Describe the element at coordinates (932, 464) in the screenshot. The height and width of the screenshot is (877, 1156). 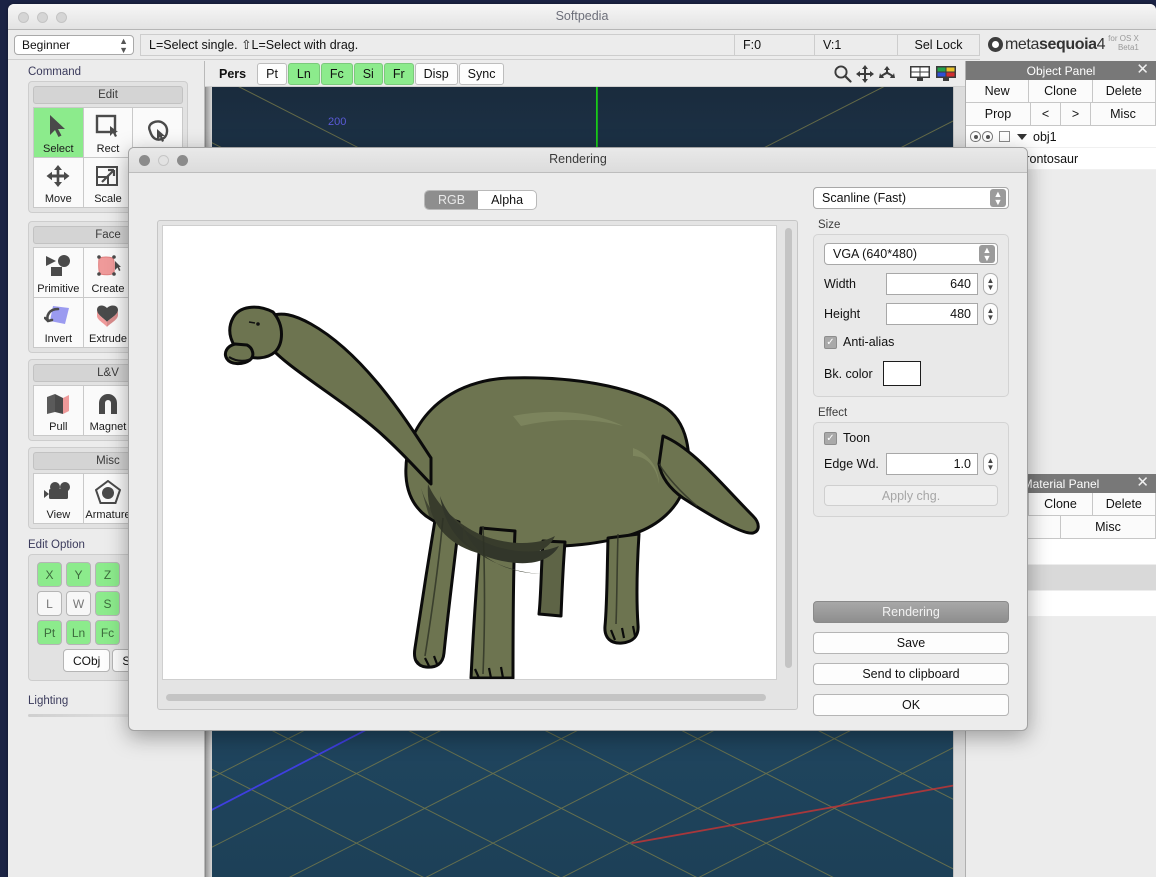
I see `edge-width-input: 1.0` at that location.